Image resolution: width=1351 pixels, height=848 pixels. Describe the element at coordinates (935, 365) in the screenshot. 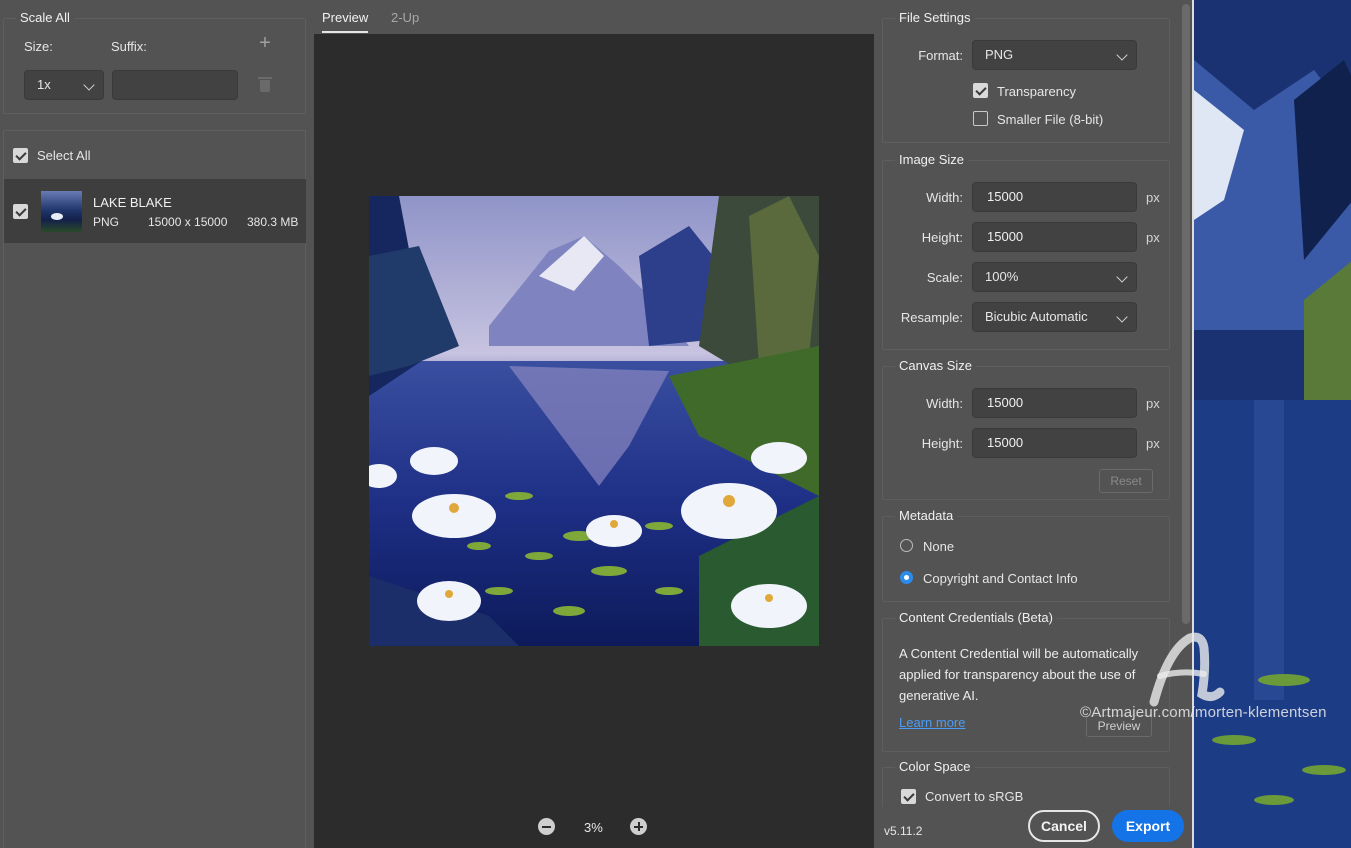

I see `canvas-size-title: Canvas Size` at that location.